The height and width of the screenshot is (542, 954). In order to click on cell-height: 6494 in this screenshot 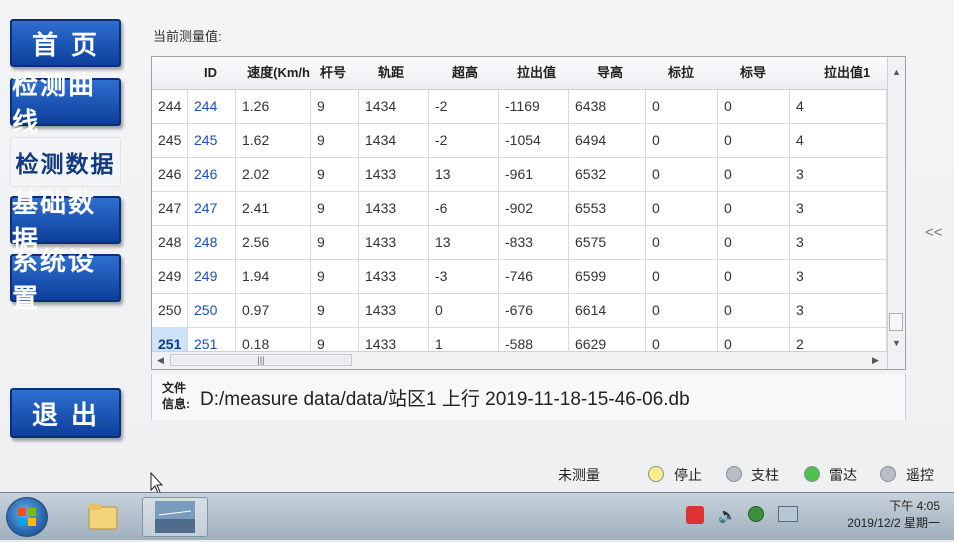, I will do `click(607, 140)`.